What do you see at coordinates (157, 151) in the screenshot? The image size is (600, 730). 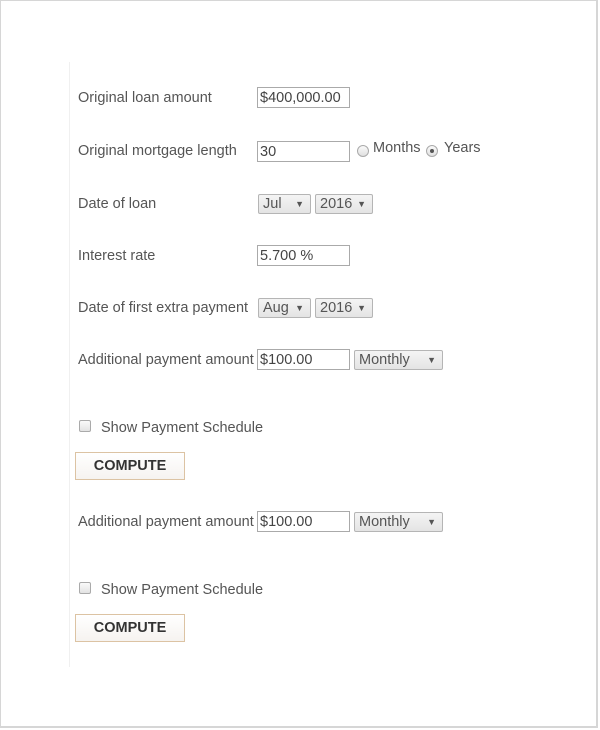 I see `mortgage-length-label: Original mortgage length` at bounding box center [157, 151].